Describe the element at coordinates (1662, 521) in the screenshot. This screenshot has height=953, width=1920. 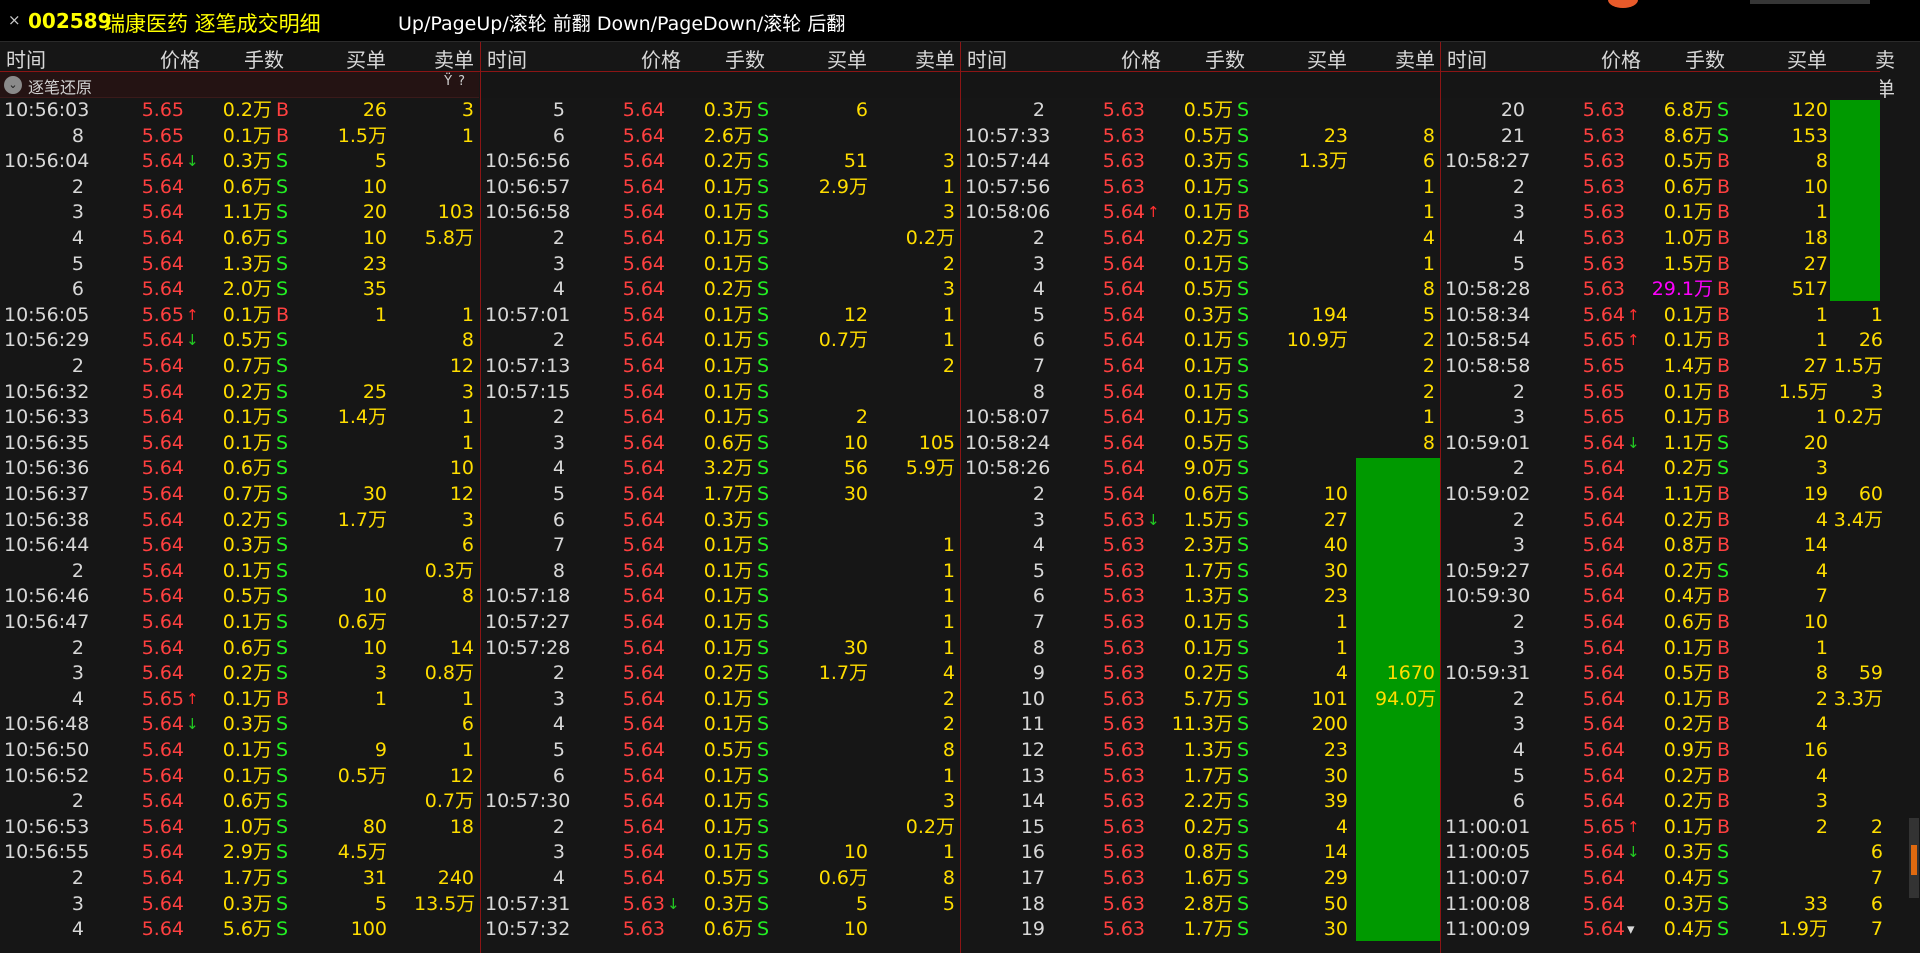
I see `tick-row: 2 5.64 0.2万 B 4 3.4万` at that location.